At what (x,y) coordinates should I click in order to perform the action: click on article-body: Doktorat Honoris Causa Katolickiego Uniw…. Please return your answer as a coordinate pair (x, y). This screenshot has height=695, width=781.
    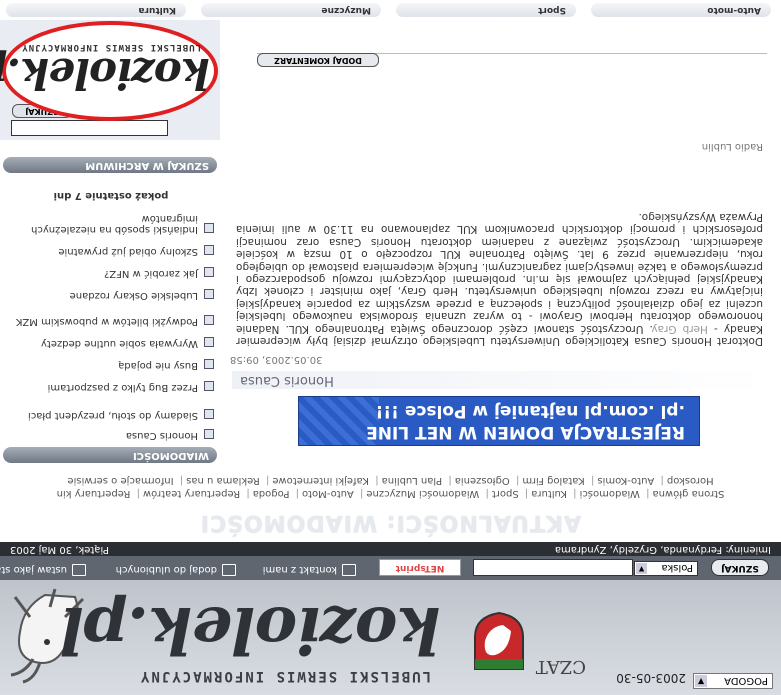
    Looking at the image, I should click on (499, 279).